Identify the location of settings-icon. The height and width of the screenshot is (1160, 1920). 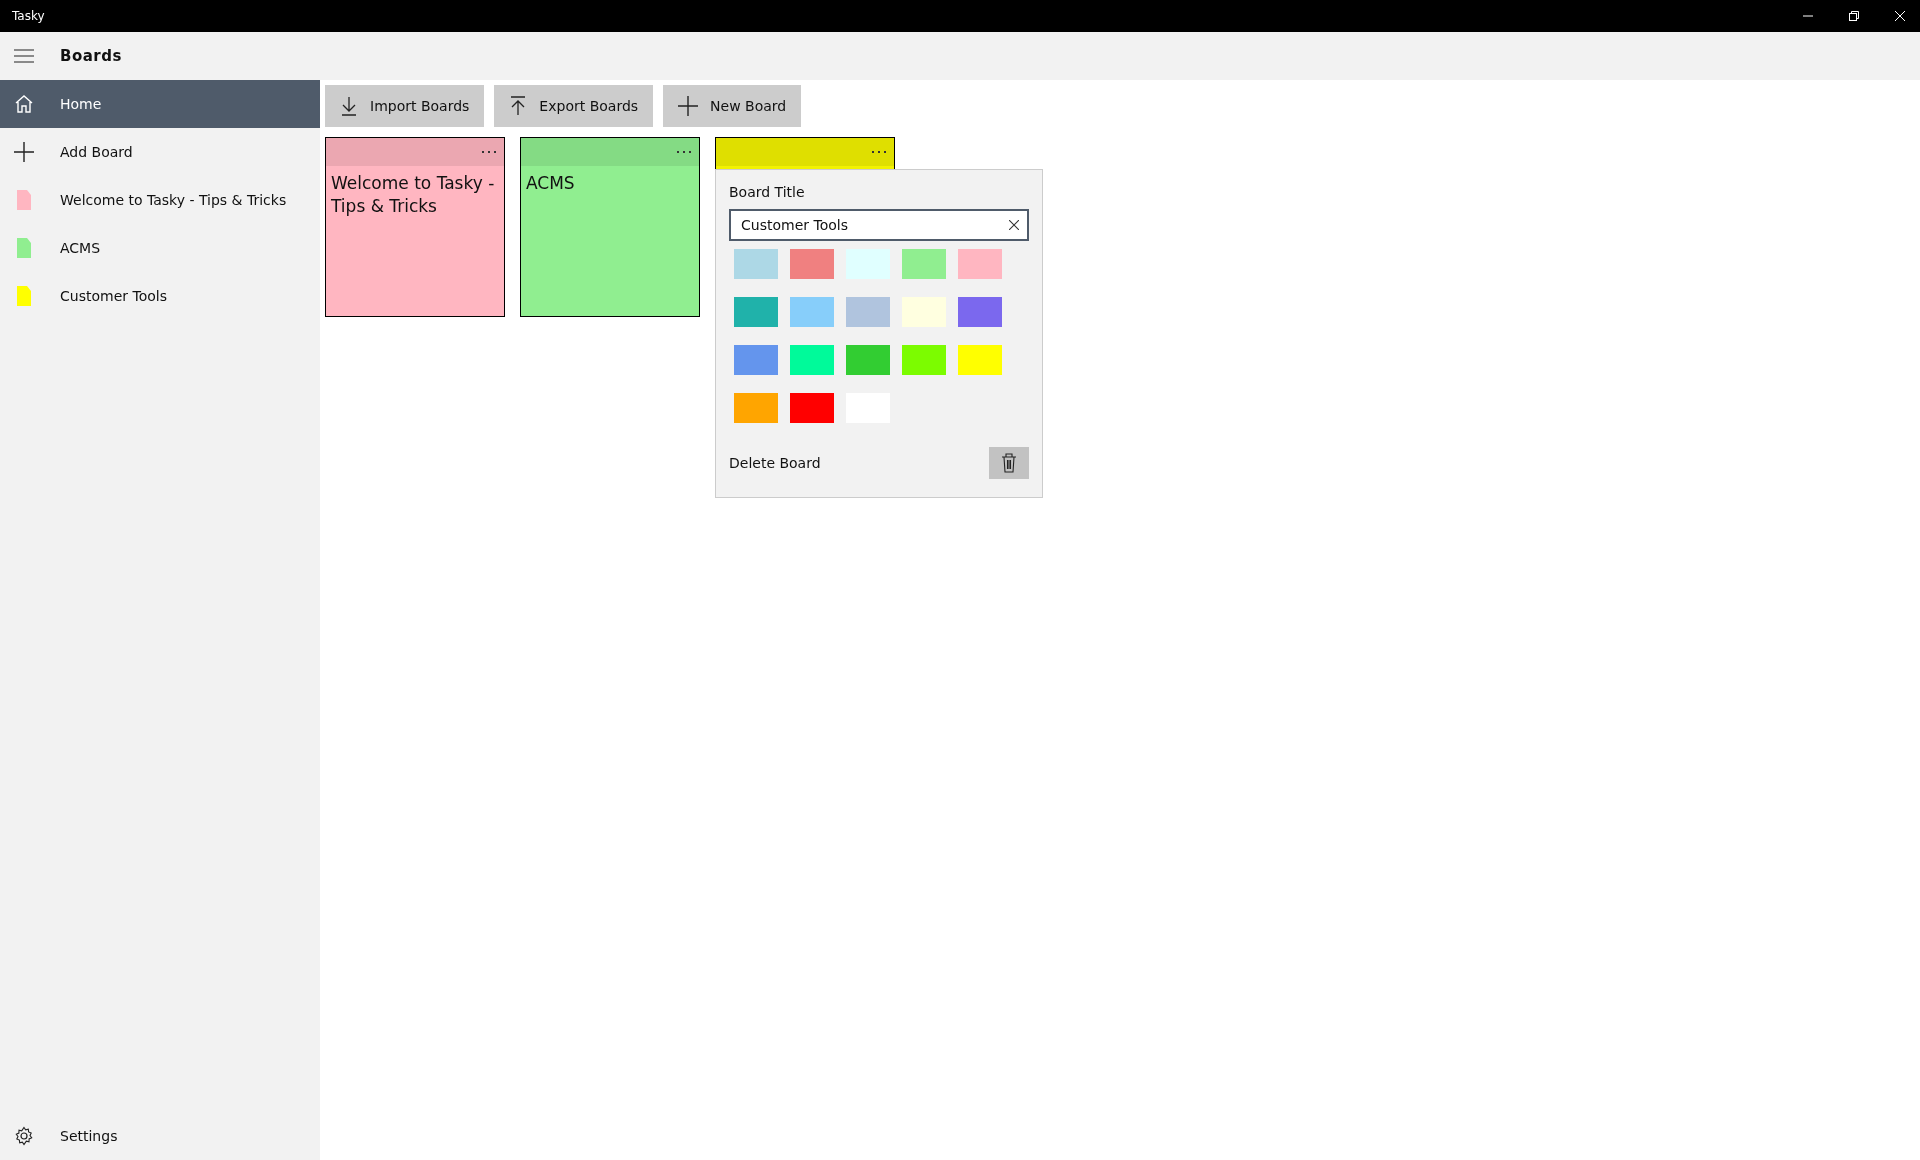
(24, 1136).